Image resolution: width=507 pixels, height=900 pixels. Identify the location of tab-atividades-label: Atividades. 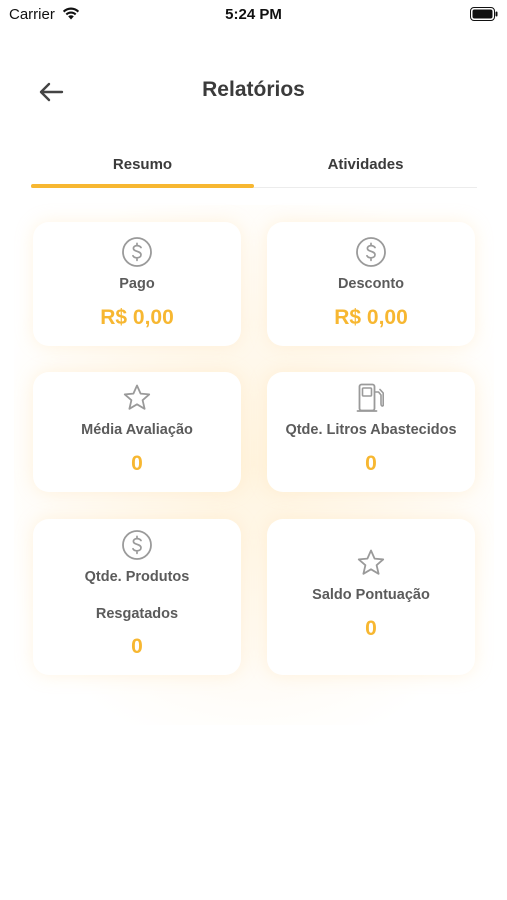
(365, 164).